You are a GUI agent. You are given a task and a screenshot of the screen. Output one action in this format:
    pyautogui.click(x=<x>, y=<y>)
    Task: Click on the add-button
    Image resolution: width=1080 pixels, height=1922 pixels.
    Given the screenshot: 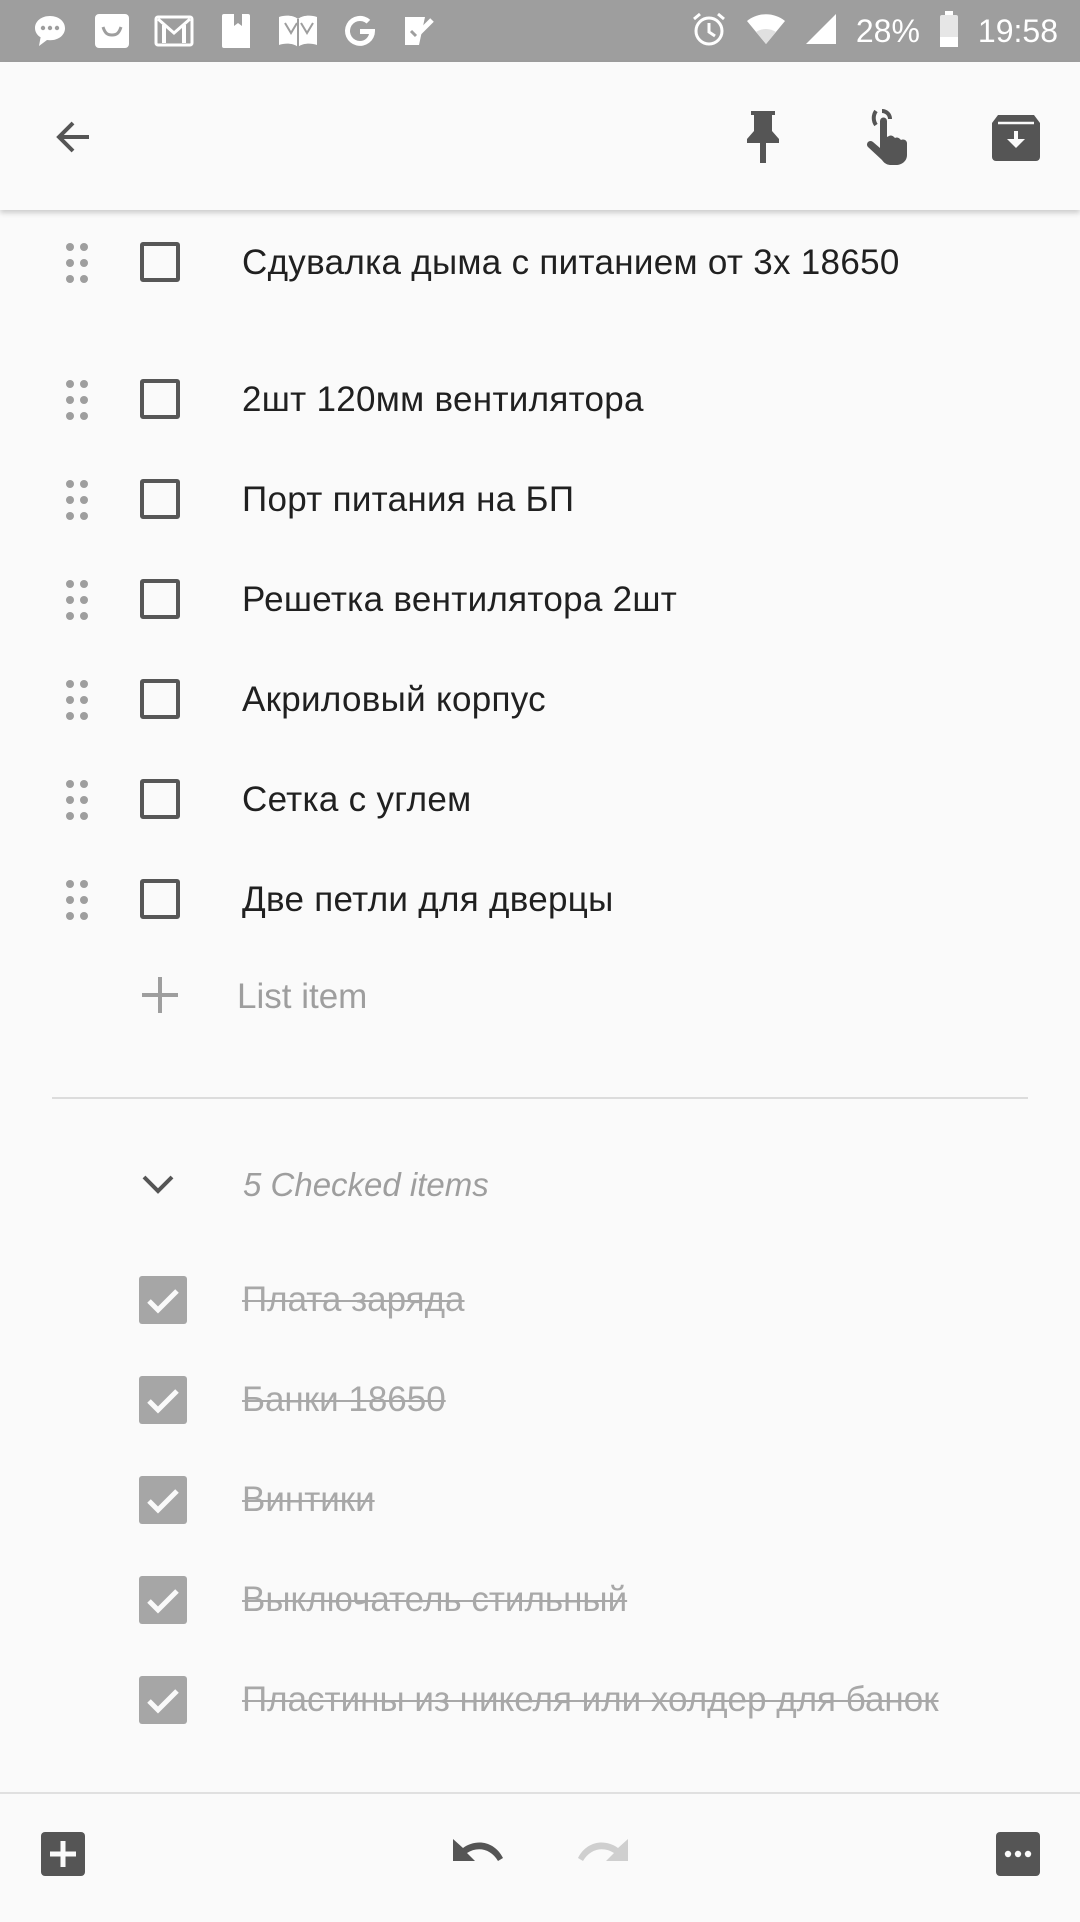 What is the action you would take?
    pyautogui.click(x=63, y=1854)
    